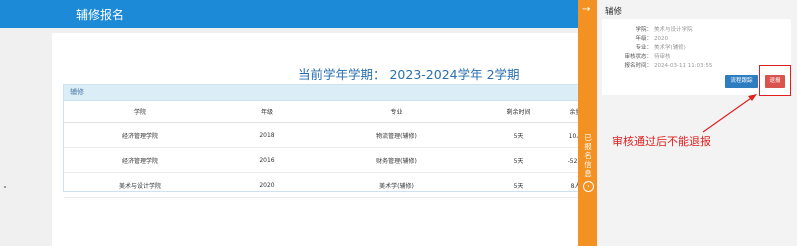 This screenshot has width=797, height=246. What do you see at coordinates (661, 39) in the screenshot?
I see `info-value: 2020` at bounding box center [661, 39].